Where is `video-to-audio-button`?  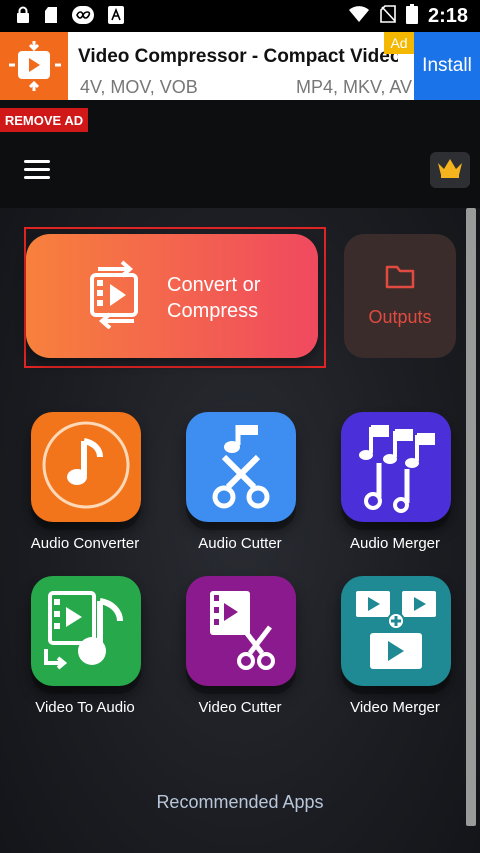 video-to-audio-button is located at coordinates (86, 631).